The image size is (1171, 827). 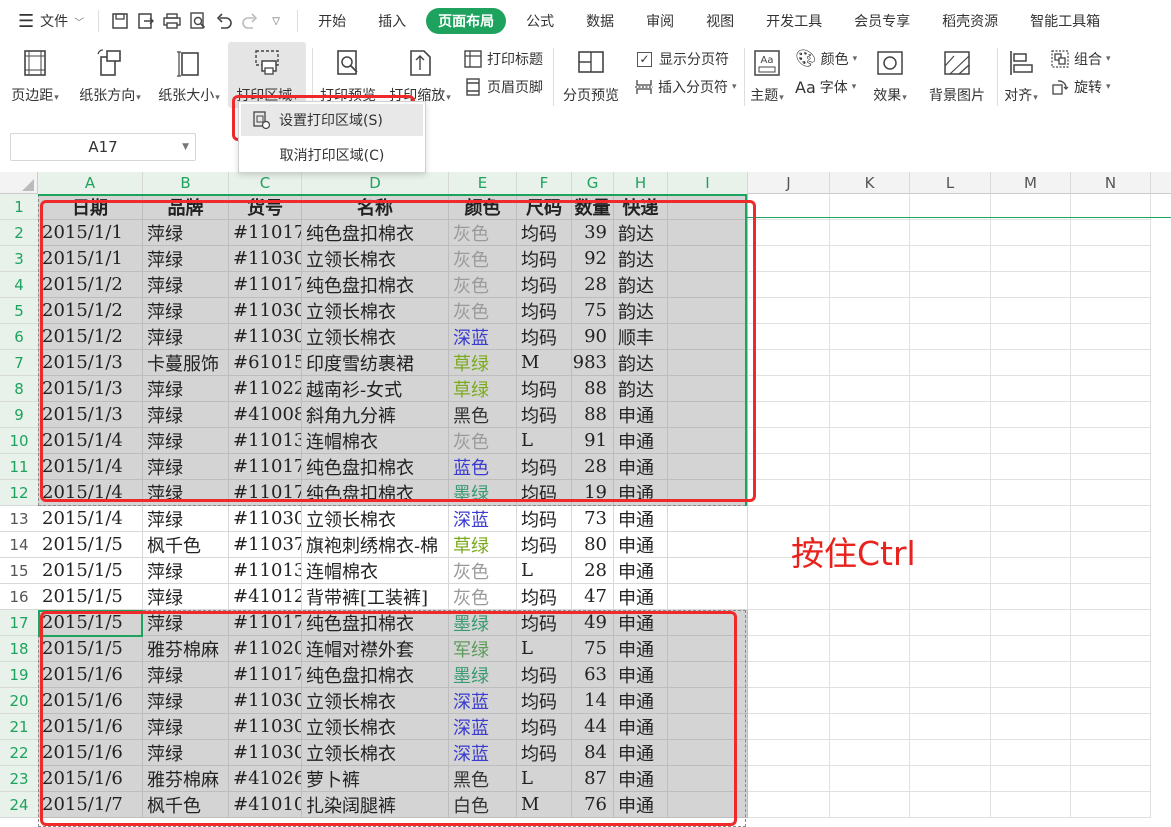 What do you see at coordinates (483, 337) in the screenshot?
I see `color-cell: 深蓝` at bounding box center [483, 337].